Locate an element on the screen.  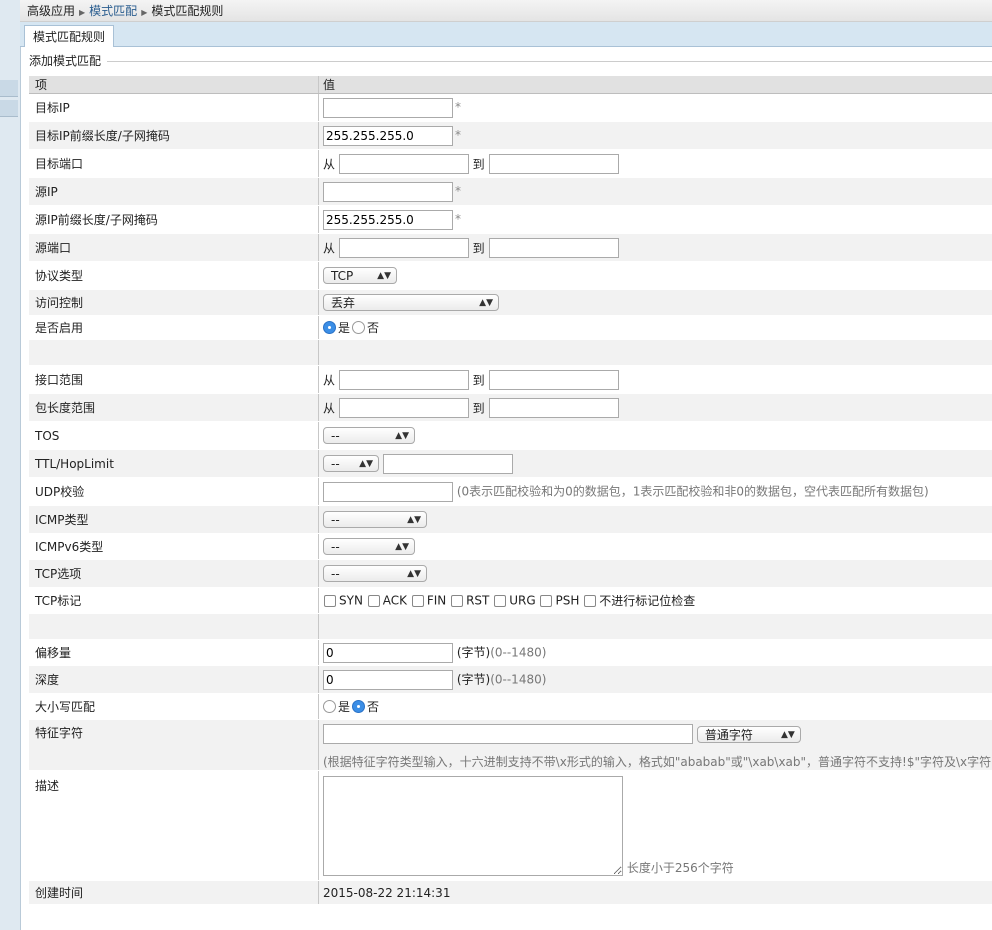
table-header: 项 值 is located at coordinates (510, 85).